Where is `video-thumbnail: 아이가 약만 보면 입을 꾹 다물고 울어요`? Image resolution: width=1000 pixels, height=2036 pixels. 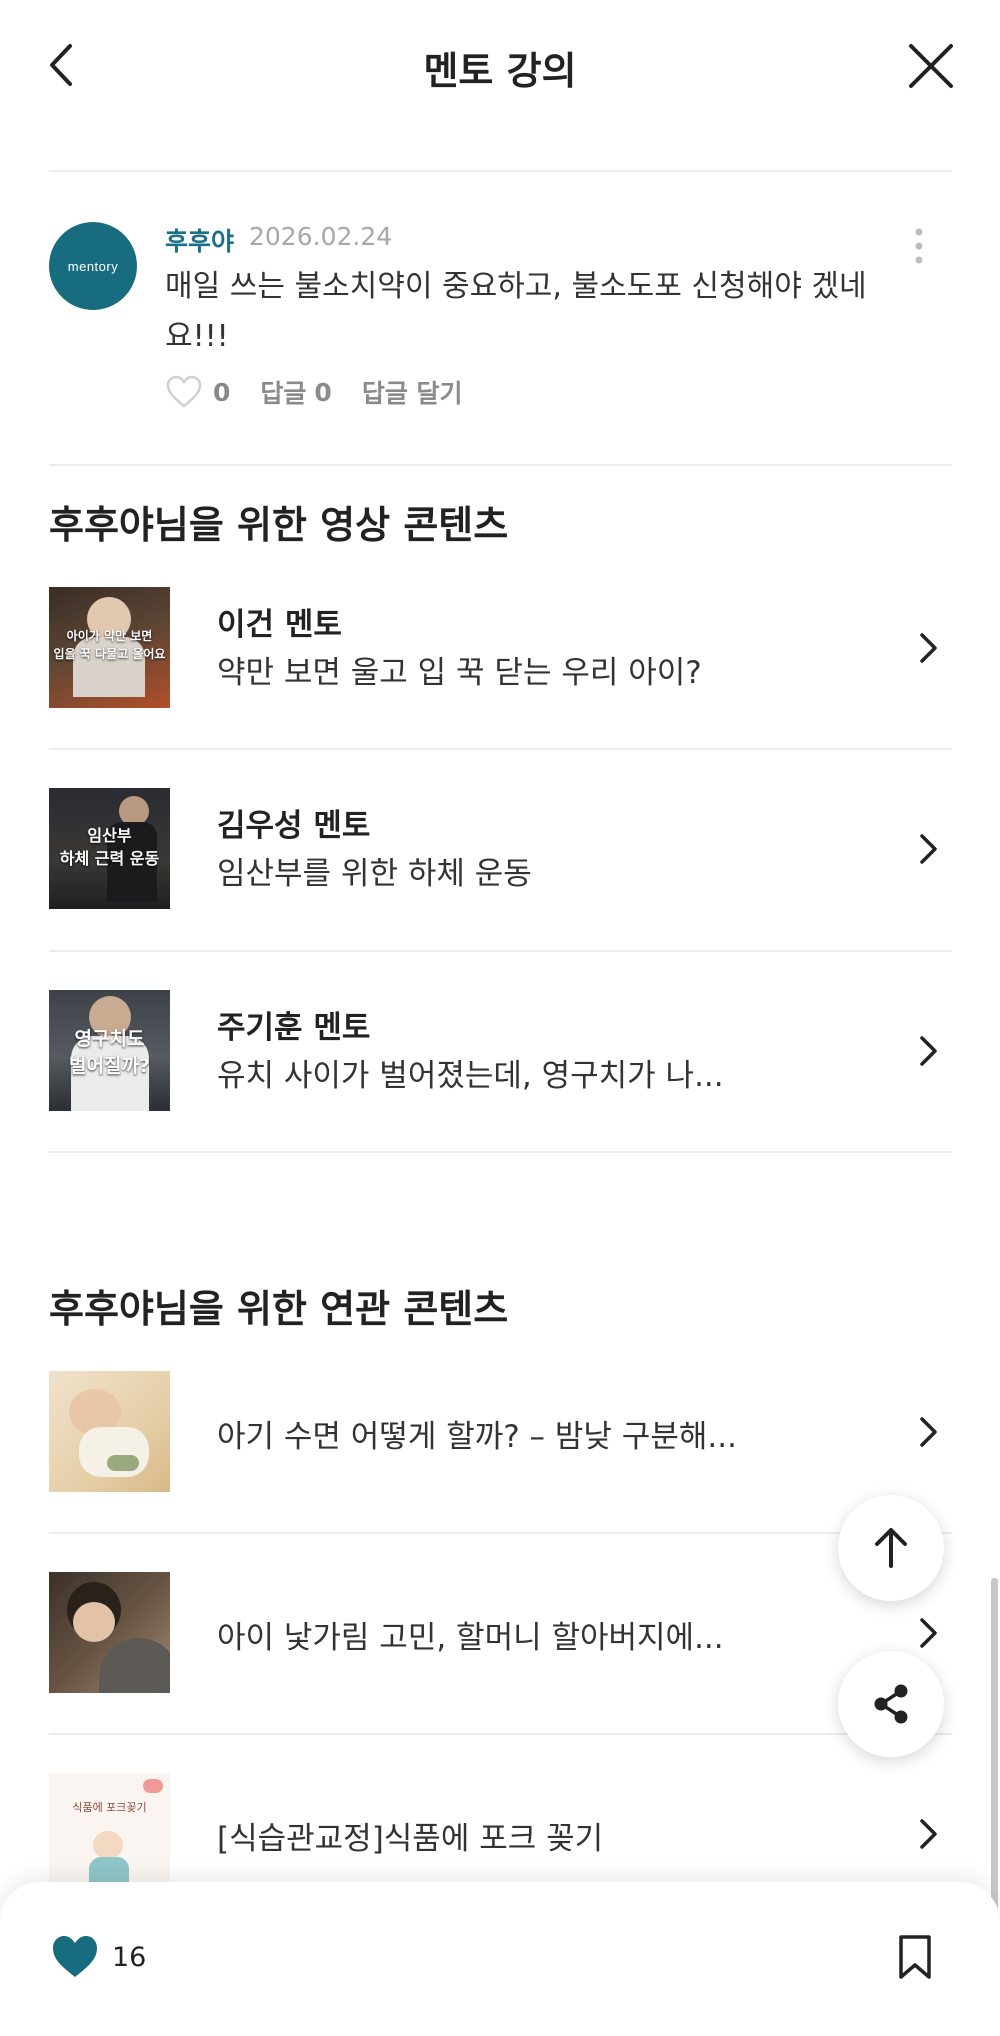
video-thumbnail: 아이가 약만 보면 입을 꾹 다물고 울어요 is located at coordinates (109, 647).